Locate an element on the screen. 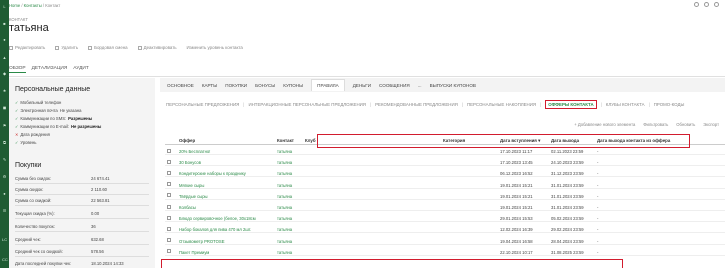 The image size is (725, 268). subtab-interactive-offers: ИНТЕРАКЦИОННЫЕ ПЕРСОНАЛЬНЫЕ ПРЕДЛОЖЕНИЯ is located at coordinates (307, 105).